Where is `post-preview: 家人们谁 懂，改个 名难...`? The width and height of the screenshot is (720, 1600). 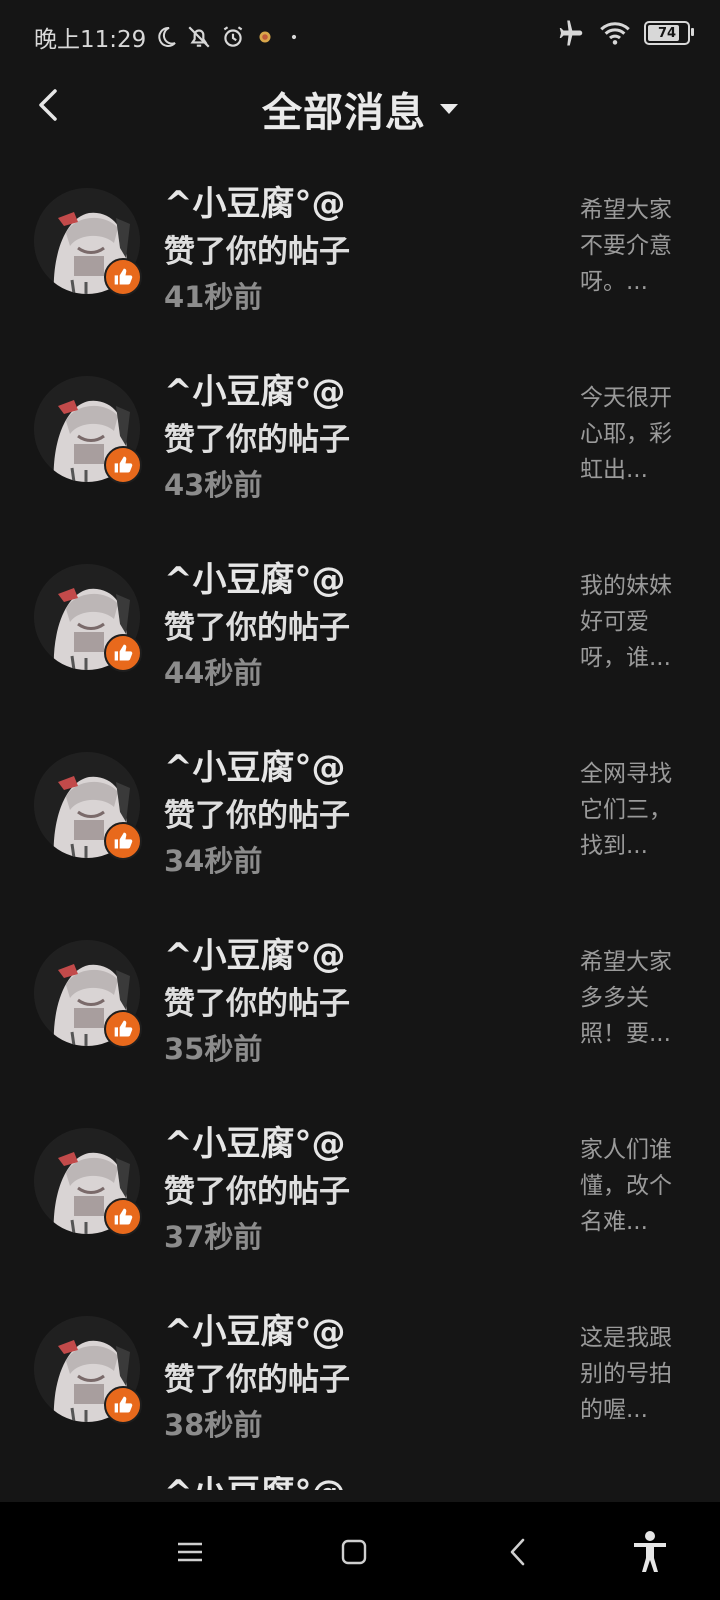 post-preview: 家人们谁 懂，改个 名难... is located at coordinates (640, 1186).